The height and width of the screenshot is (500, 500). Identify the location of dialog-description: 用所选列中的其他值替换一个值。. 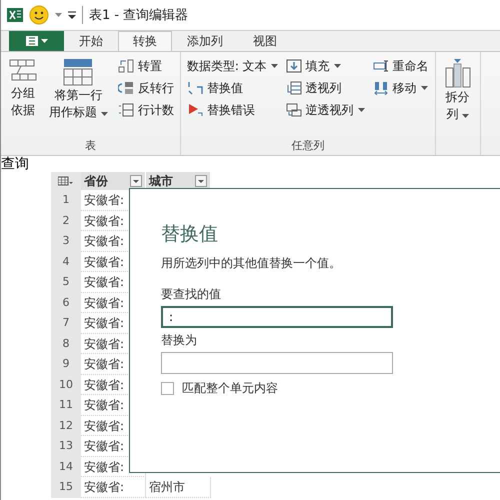
(251, 263).